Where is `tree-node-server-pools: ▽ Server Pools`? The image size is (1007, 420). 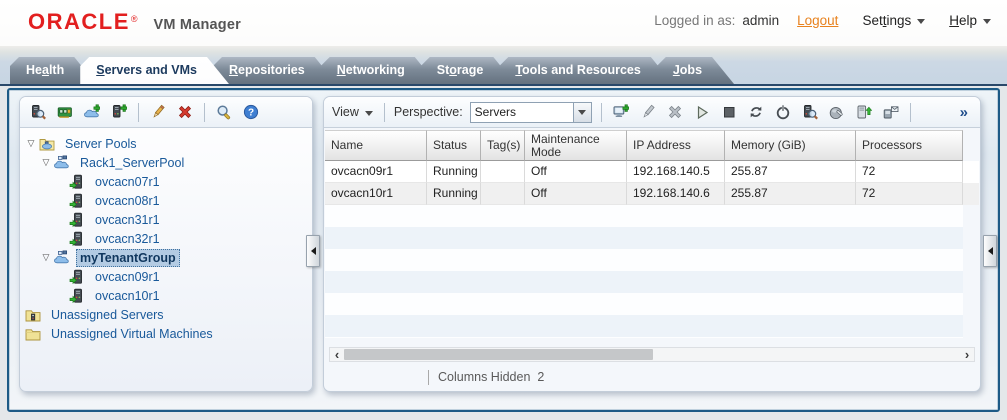 tree-node-server-pools: ▽ Server Pools is located at coordinates (166, 143).